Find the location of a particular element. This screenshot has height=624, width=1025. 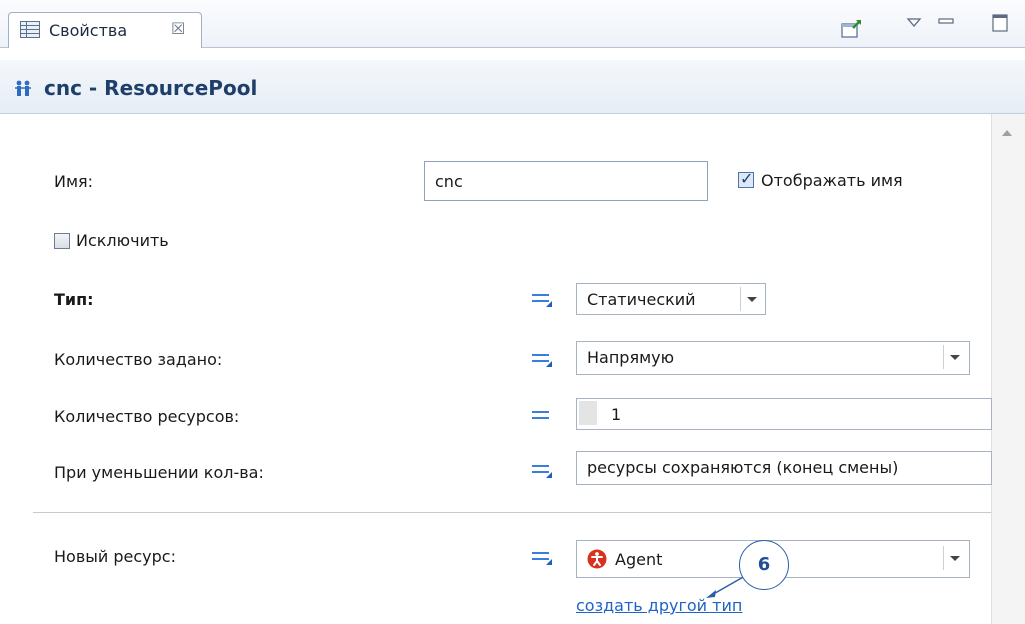

vertical-scrollbar is located at coordinates (1008, 369).